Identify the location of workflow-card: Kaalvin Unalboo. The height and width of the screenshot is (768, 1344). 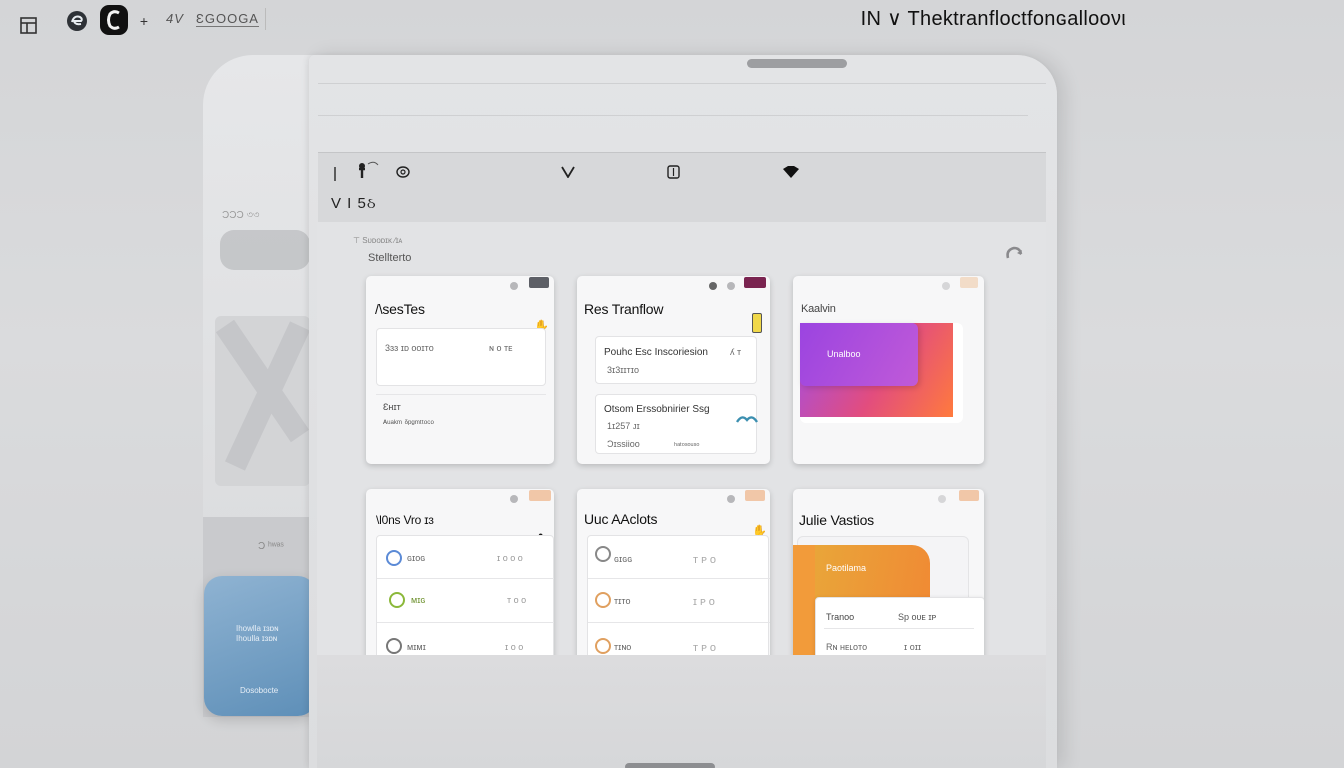
(888, 370).